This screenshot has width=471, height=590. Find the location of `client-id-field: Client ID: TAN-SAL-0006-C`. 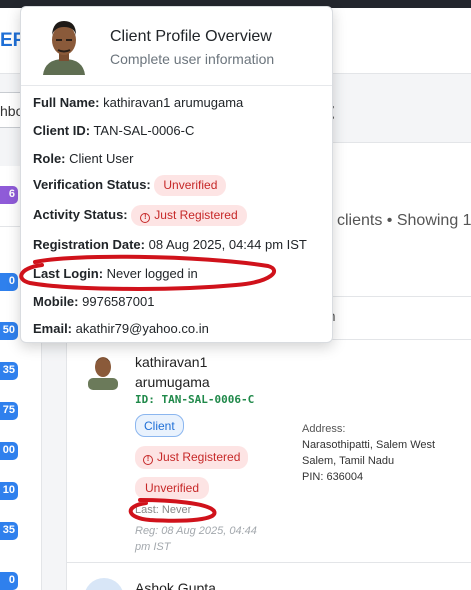

client-id-field: Client ID: TAN-SAL-0006-C is located at coordinates (113, 130).